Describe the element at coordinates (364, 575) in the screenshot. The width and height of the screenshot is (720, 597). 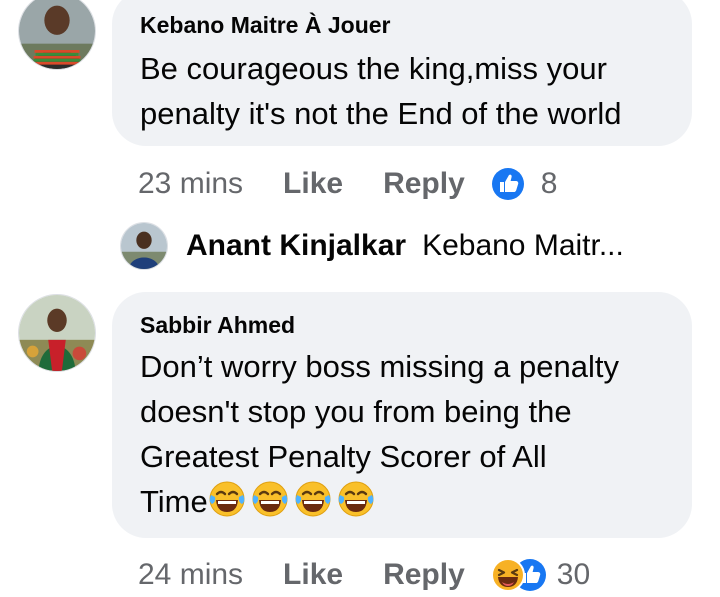
I see `comment-meta: 24 mins Like Reply 30` at that location.